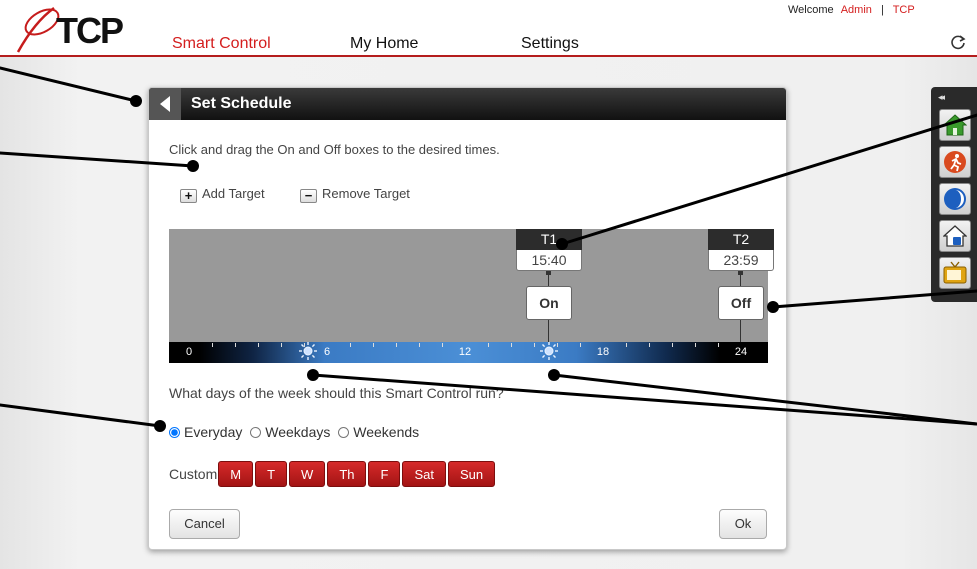  Describe the element at coordinates (384, 44) in the screenshot. I see `nav-my-home: My Home` at that location.